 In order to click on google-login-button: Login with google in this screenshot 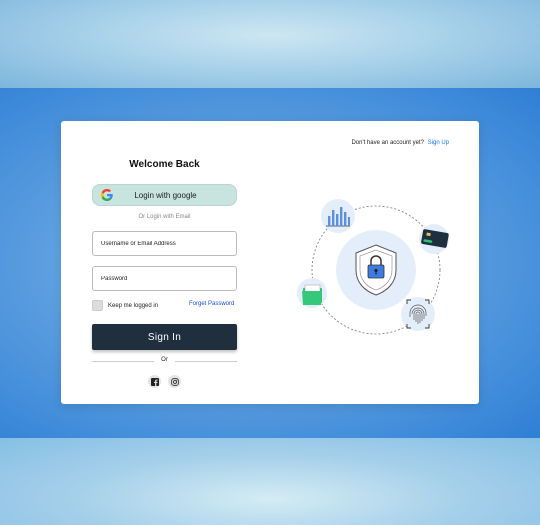, I will do `click(164, 195)`.